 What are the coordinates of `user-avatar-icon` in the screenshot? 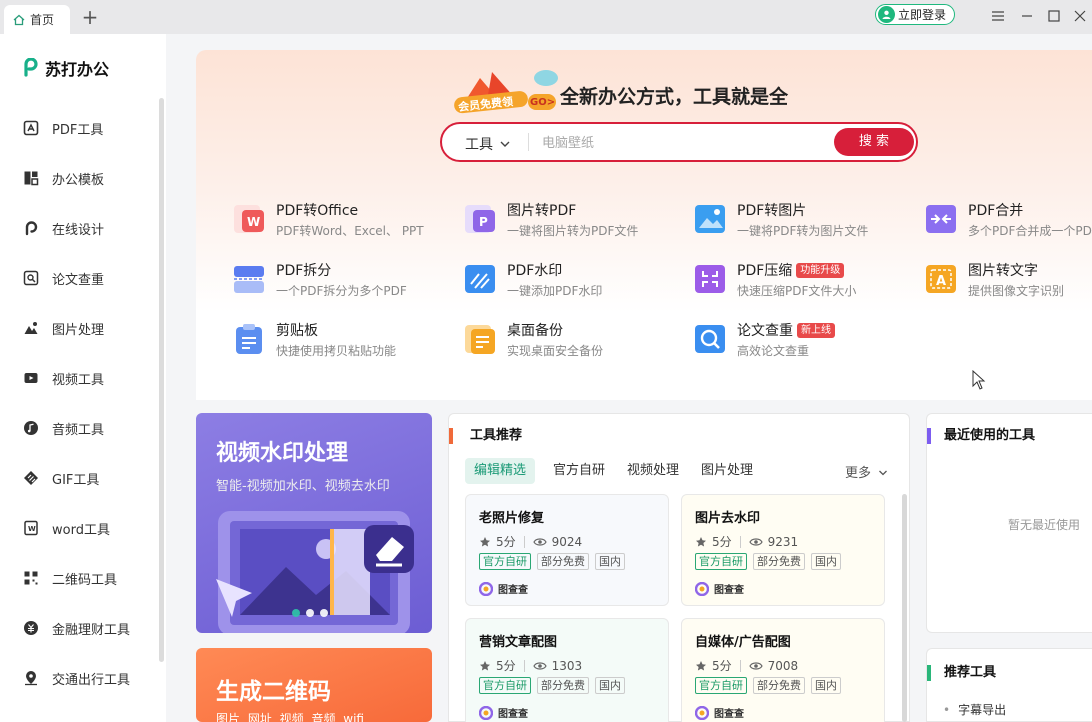 It's located at (886, 14).